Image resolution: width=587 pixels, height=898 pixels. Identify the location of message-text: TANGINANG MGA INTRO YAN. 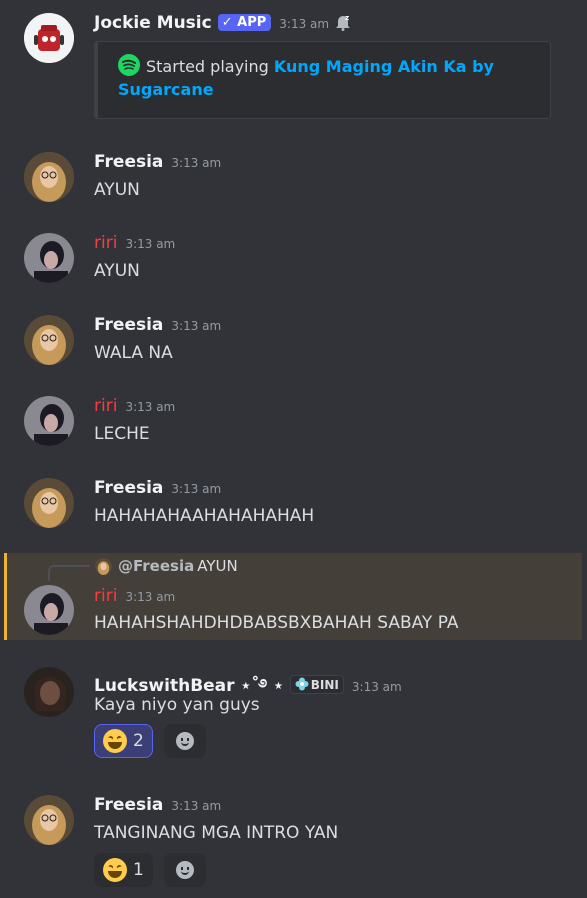
(216, 833).